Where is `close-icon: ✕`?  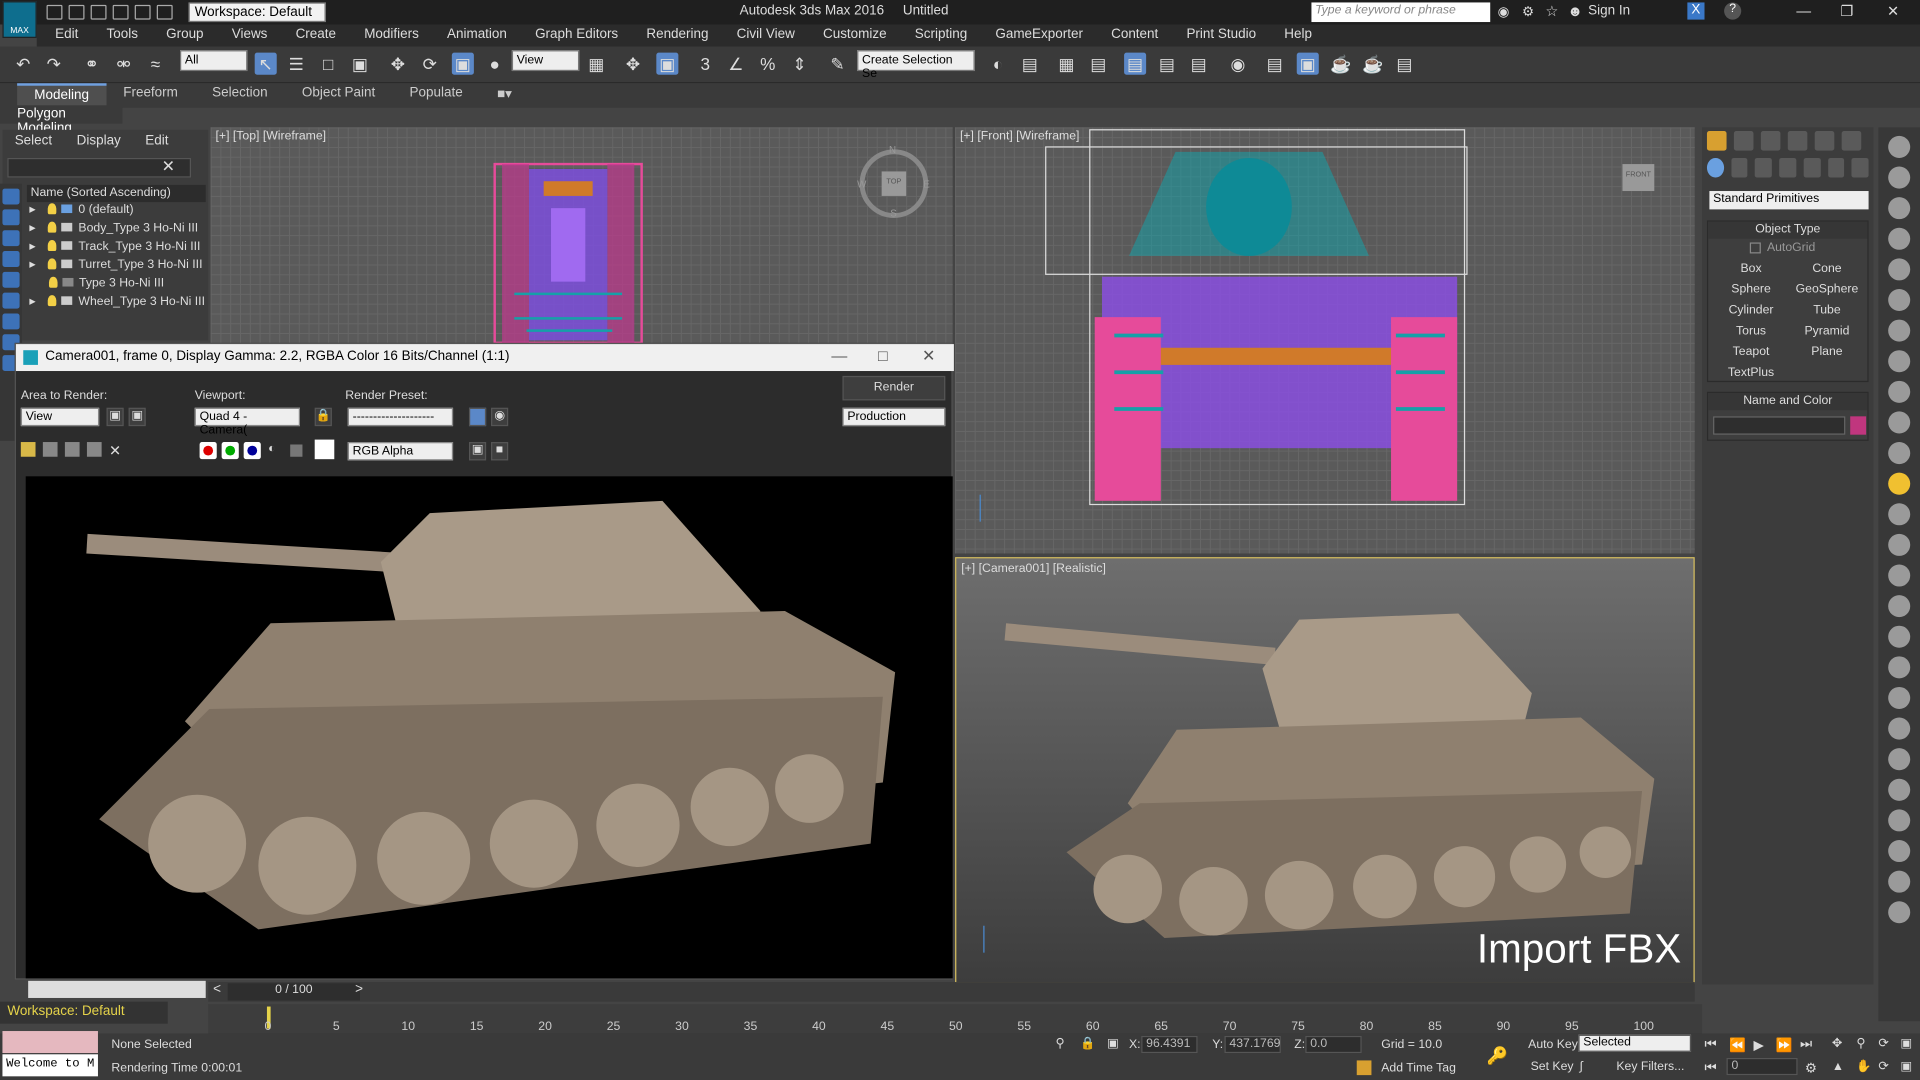 close-icon: ✕ is located at coordinates (1893, 10).